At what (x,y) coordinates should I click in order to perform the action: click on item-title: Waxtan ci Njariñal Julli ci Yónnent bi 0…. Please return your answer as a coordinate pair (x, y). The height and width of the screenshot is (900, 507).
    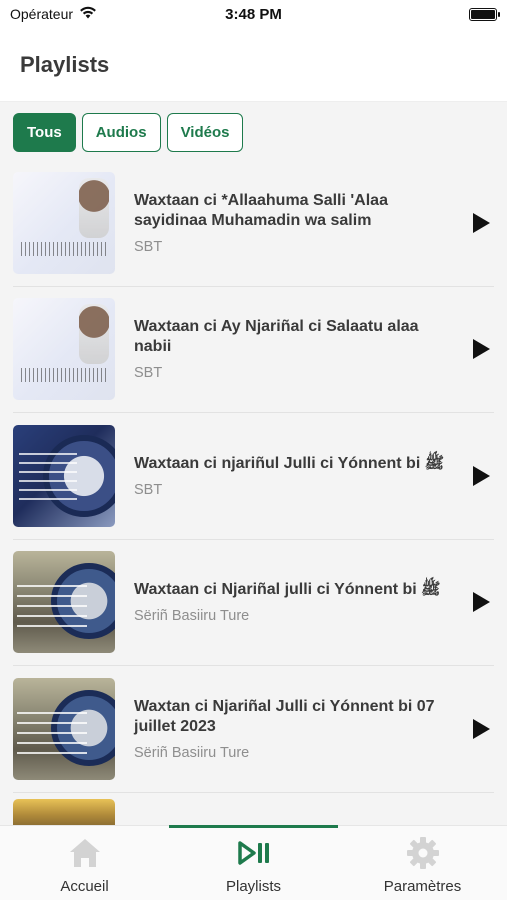
    Looking at the image, I should click on (284, 716).